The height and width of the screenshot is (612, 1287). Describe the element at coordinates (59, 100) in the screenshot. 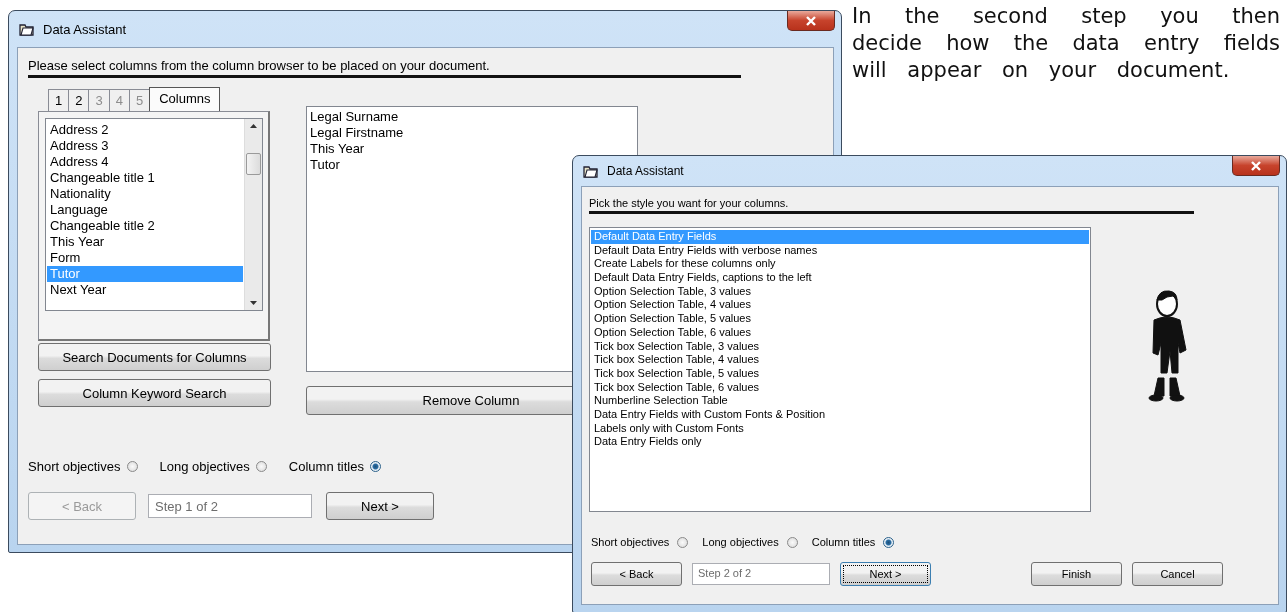

I see `tab: 1` at that location.